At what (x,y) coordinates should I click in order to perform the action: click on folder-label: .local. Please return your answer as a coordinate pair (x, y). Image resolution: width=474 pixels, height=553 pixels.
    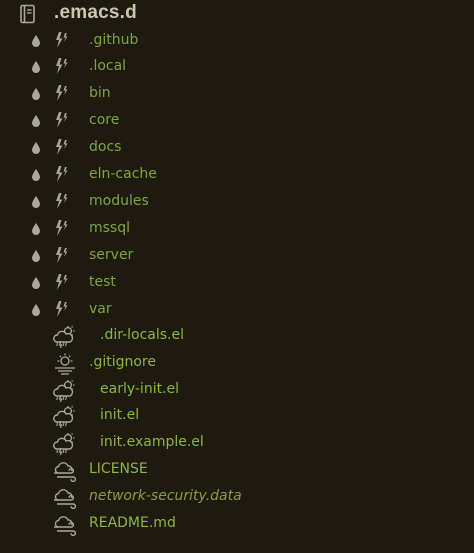
    Looking at the image, I should click on (108, 66).